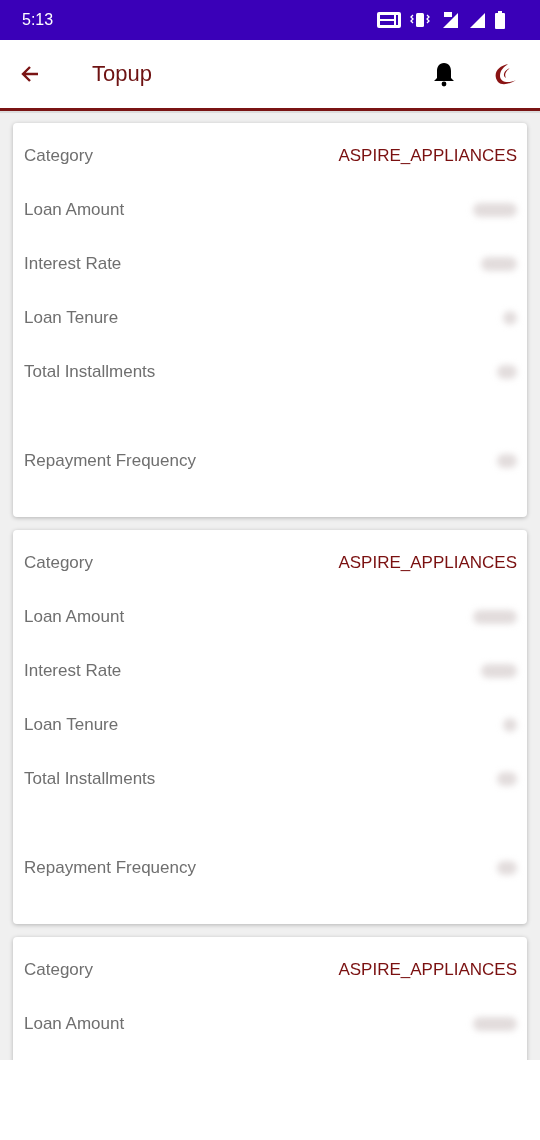  I want to click on vibrate-icon, so click(420, 20).